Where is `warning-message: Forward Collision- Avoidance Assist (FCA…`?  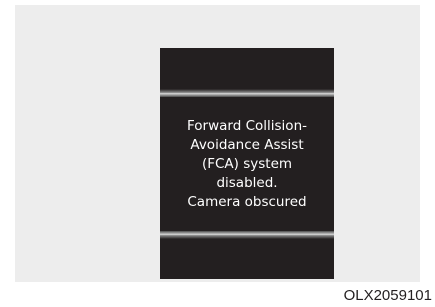 warning-message: Forward Collision- Avoidance Assist (FCA… is located at coordinates (247, 164).